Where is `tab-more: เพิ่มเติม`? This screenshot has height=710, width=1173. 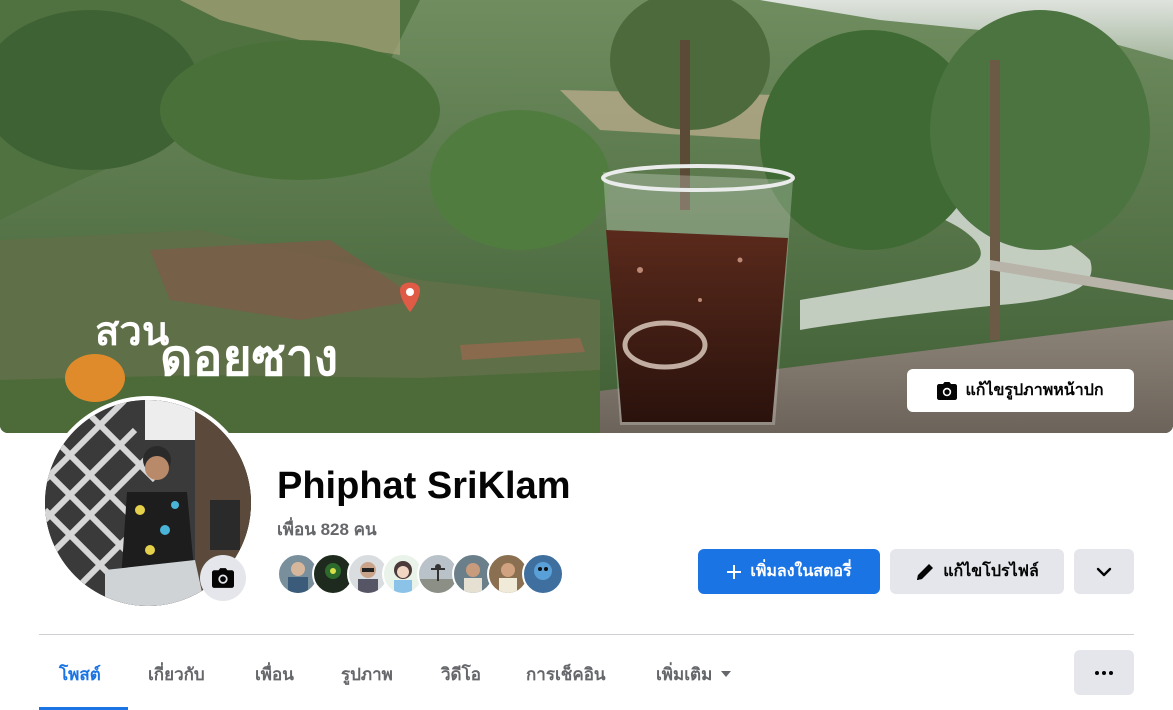 tab-more: เพิ่มเติม is located at coordinates (694, 674).